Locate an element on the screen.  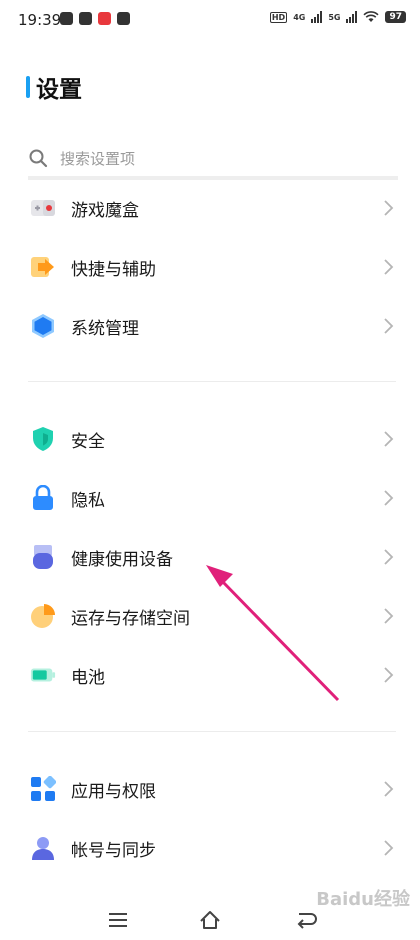
back-icon is located at coordinates (306, 920).